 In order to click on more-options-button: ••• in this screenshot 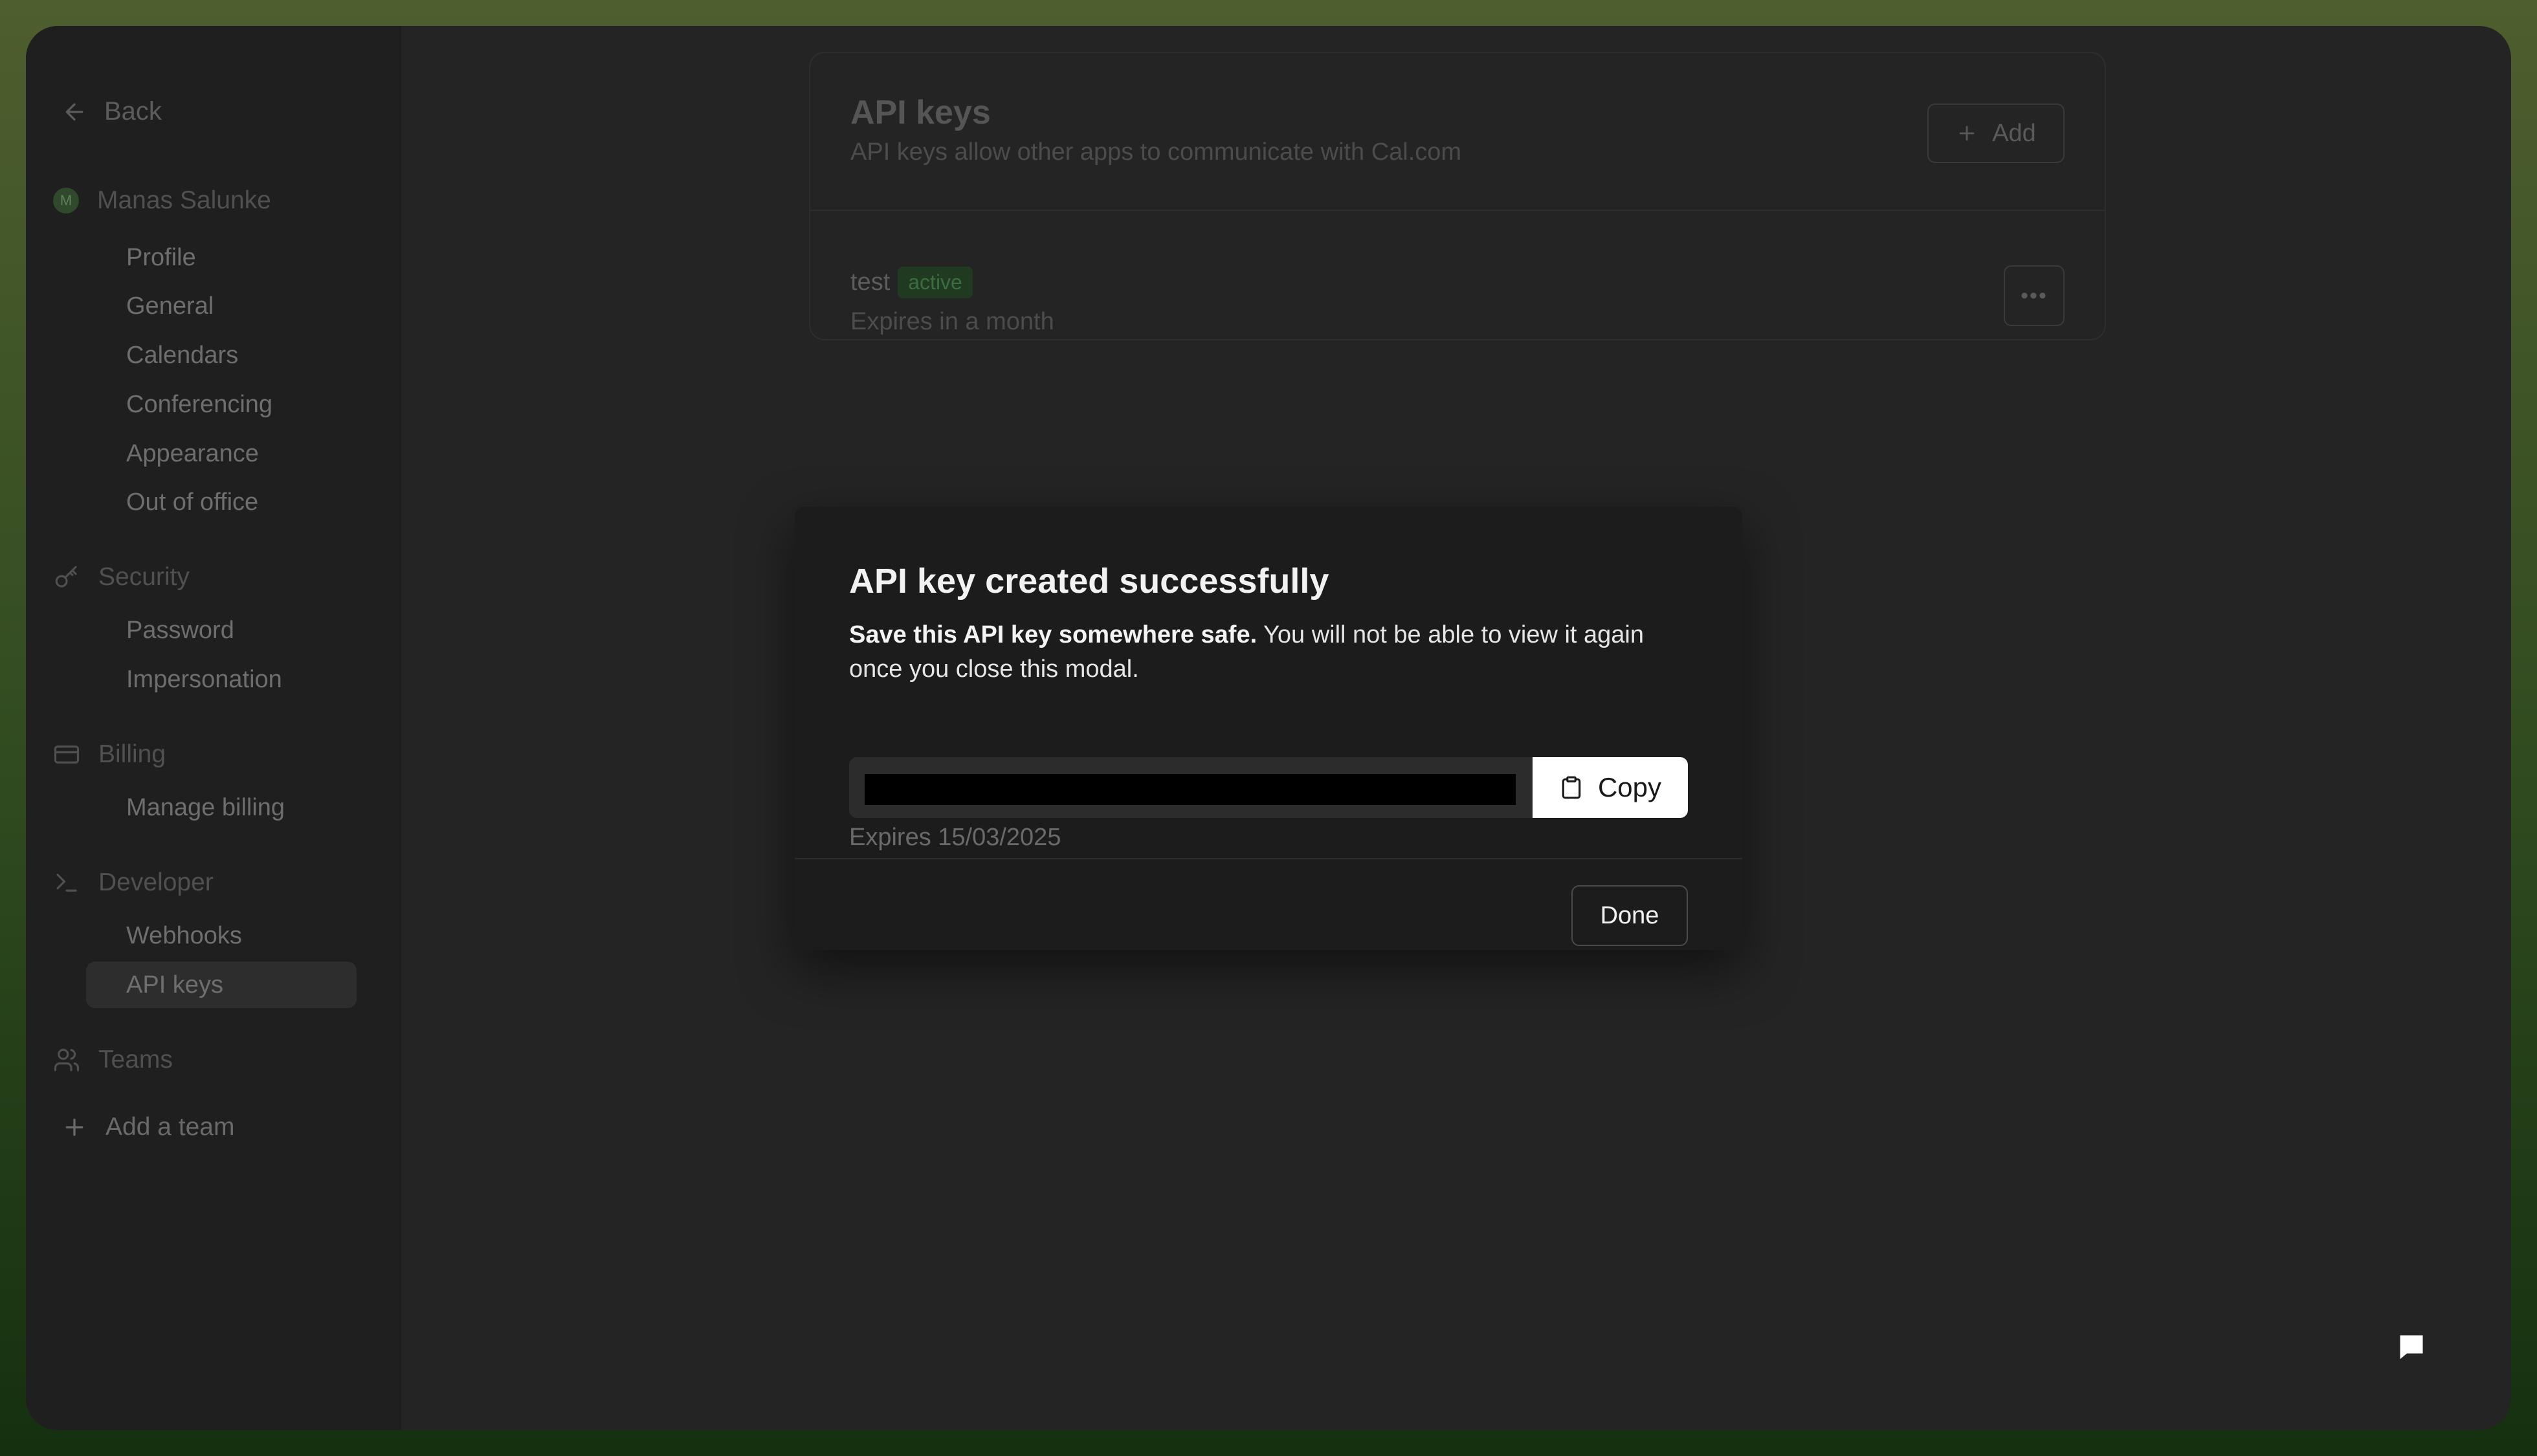, I will do `click(2035, 295)`.